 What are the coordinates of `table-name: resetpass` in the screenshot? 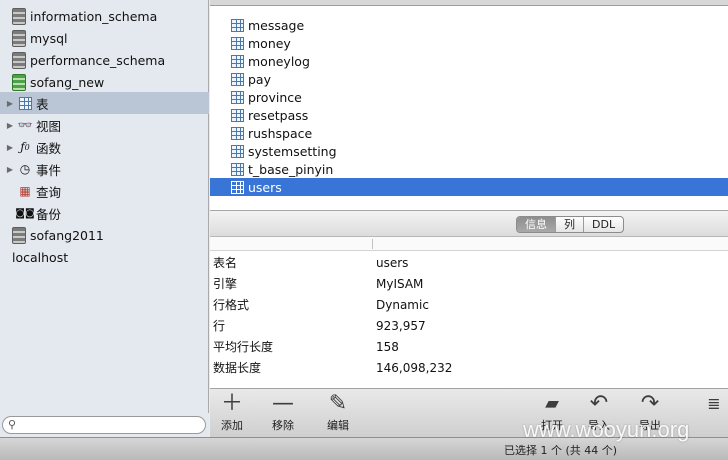 It's located at (278, 115).